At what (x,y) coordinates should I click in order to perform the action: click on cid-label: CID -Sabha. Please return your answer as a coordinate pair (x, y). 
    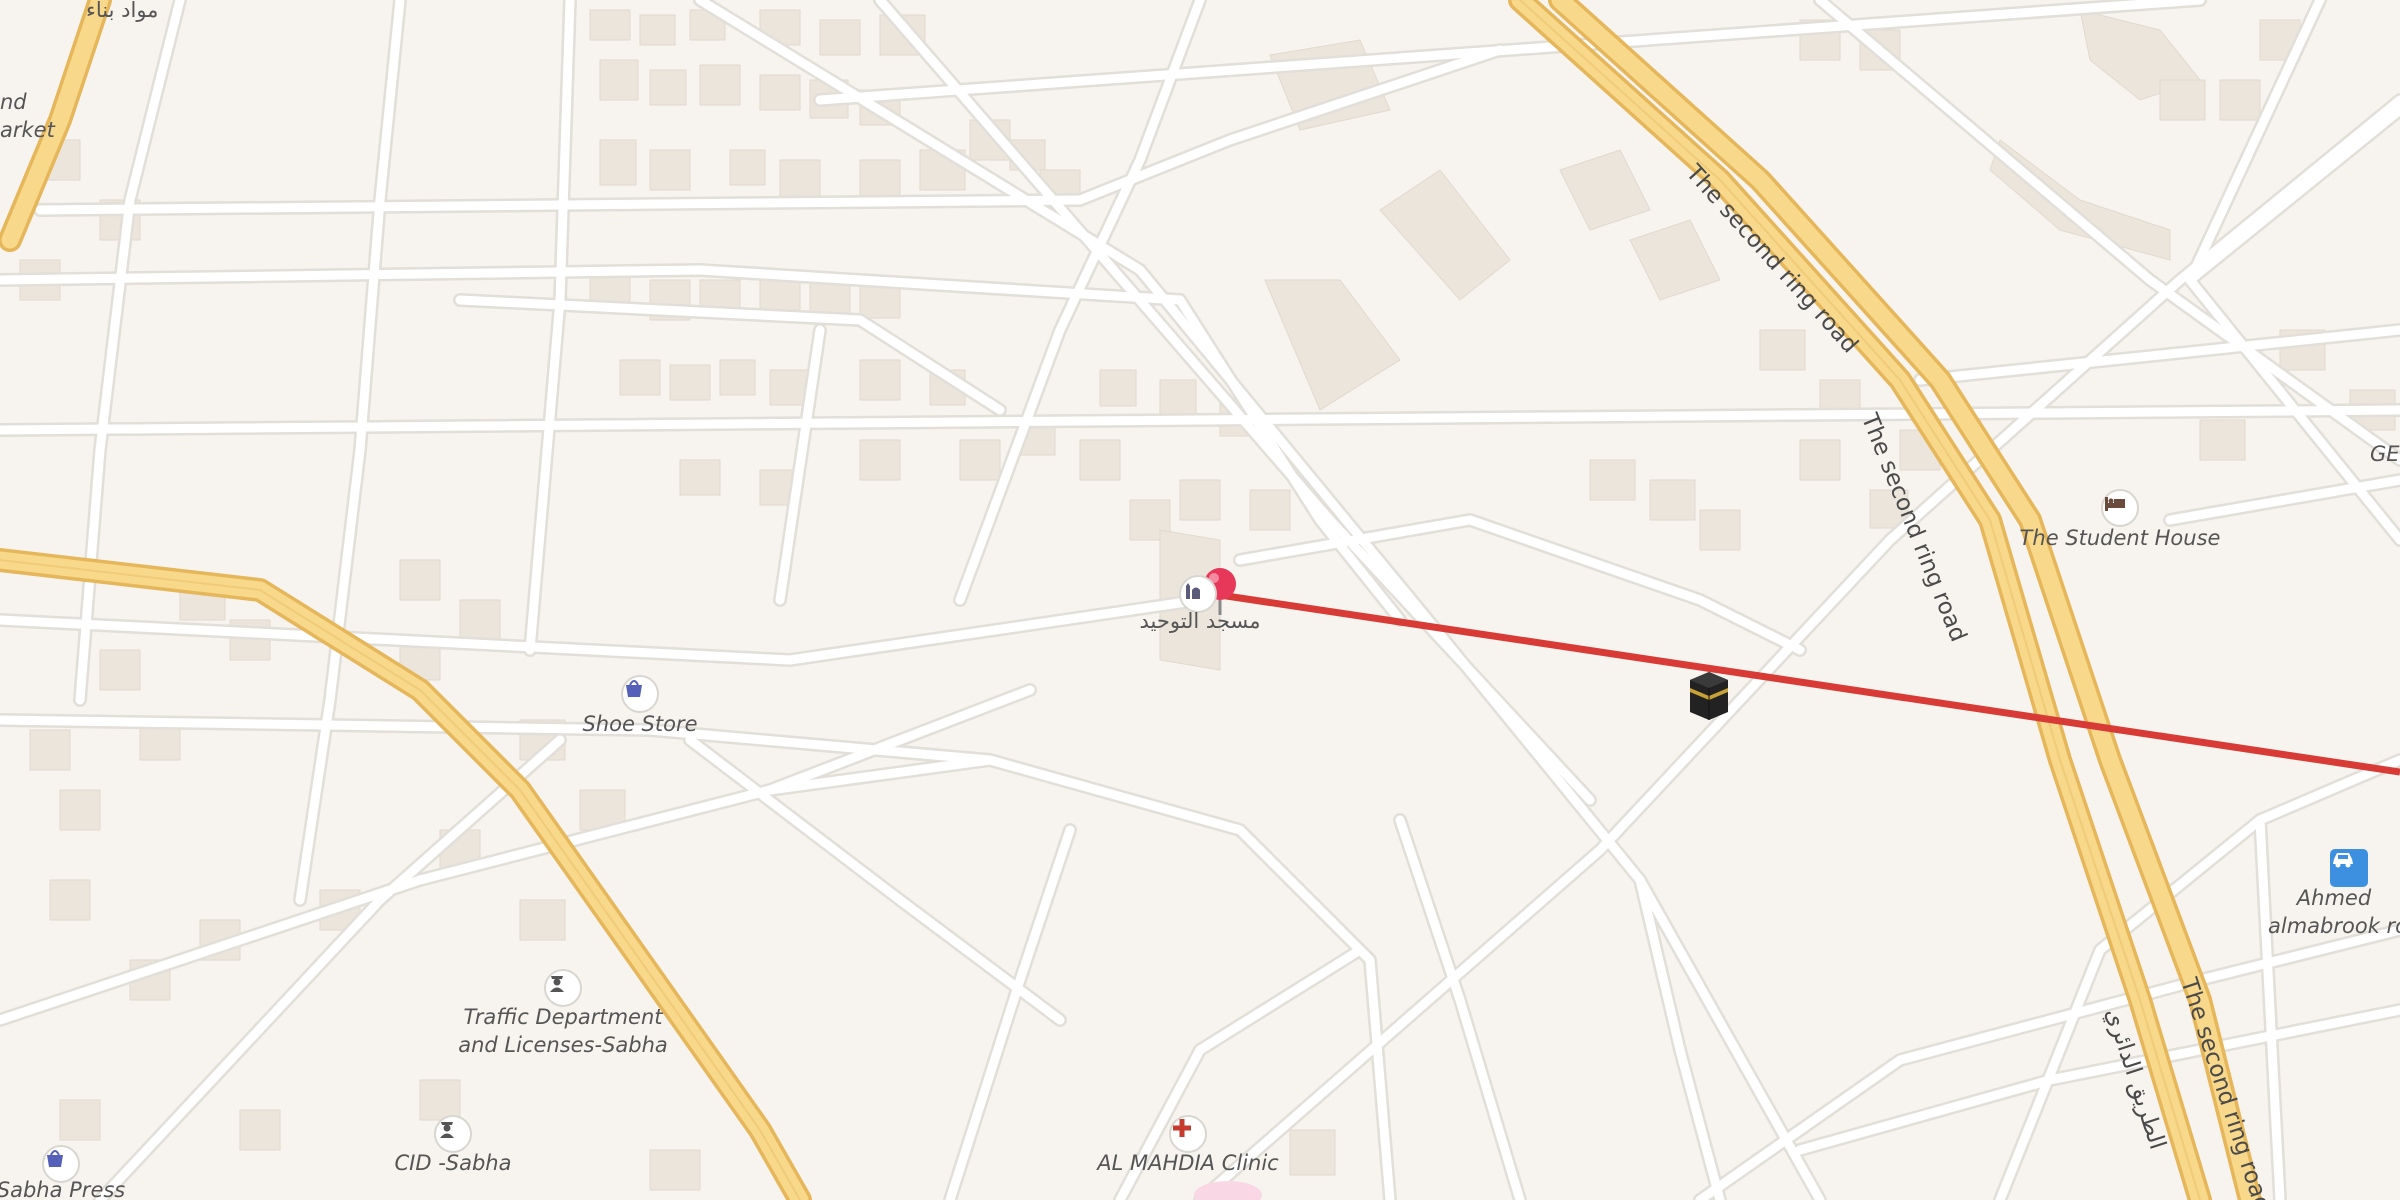
    Looking at the image, I should click on (453, 1163).